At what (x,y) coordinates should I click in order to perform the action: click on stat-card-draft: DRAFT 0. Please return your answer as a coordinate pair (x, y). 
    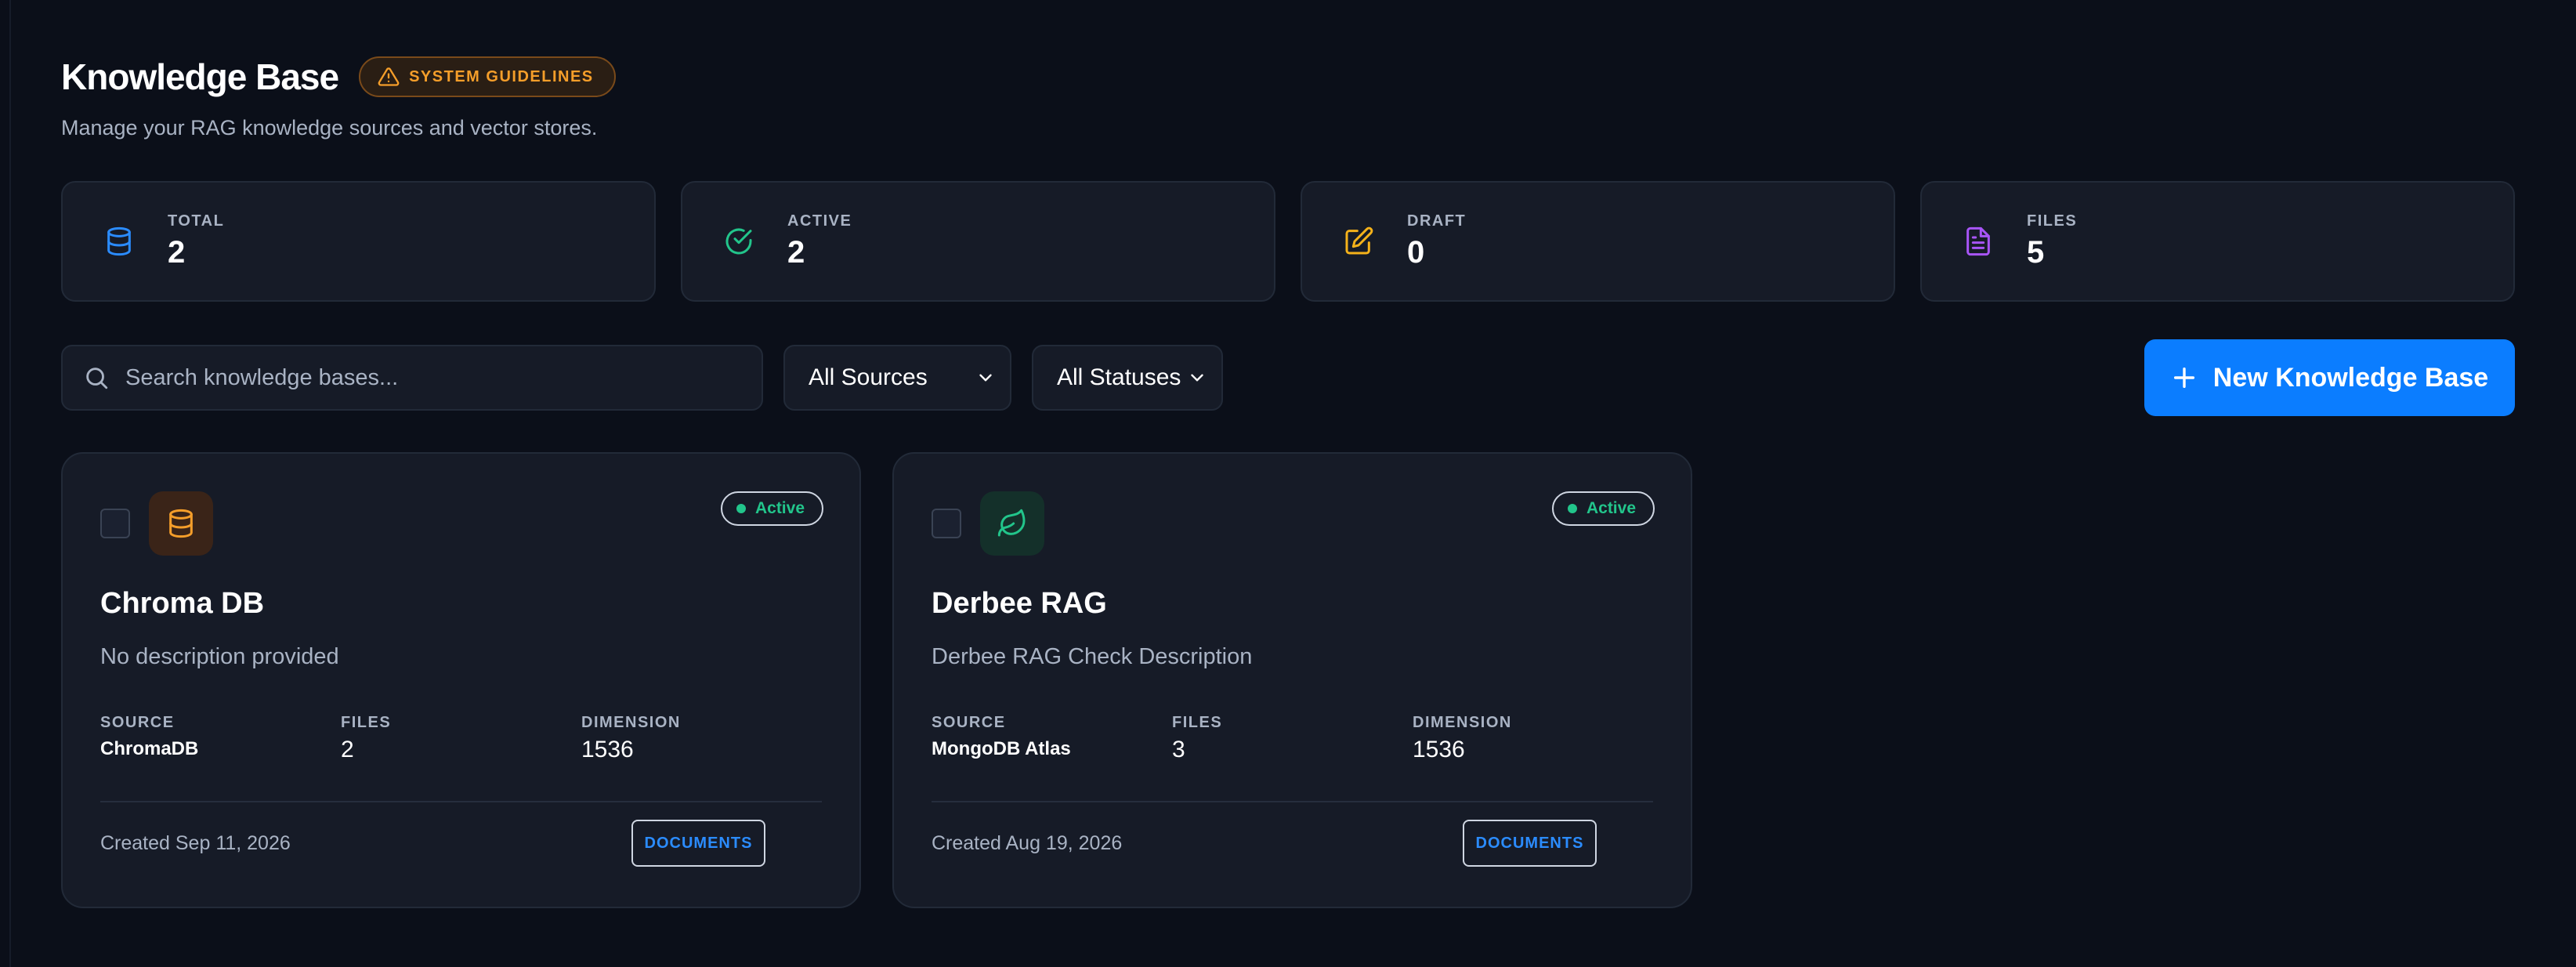
    Looking at the image, I should click on (1598, 241).